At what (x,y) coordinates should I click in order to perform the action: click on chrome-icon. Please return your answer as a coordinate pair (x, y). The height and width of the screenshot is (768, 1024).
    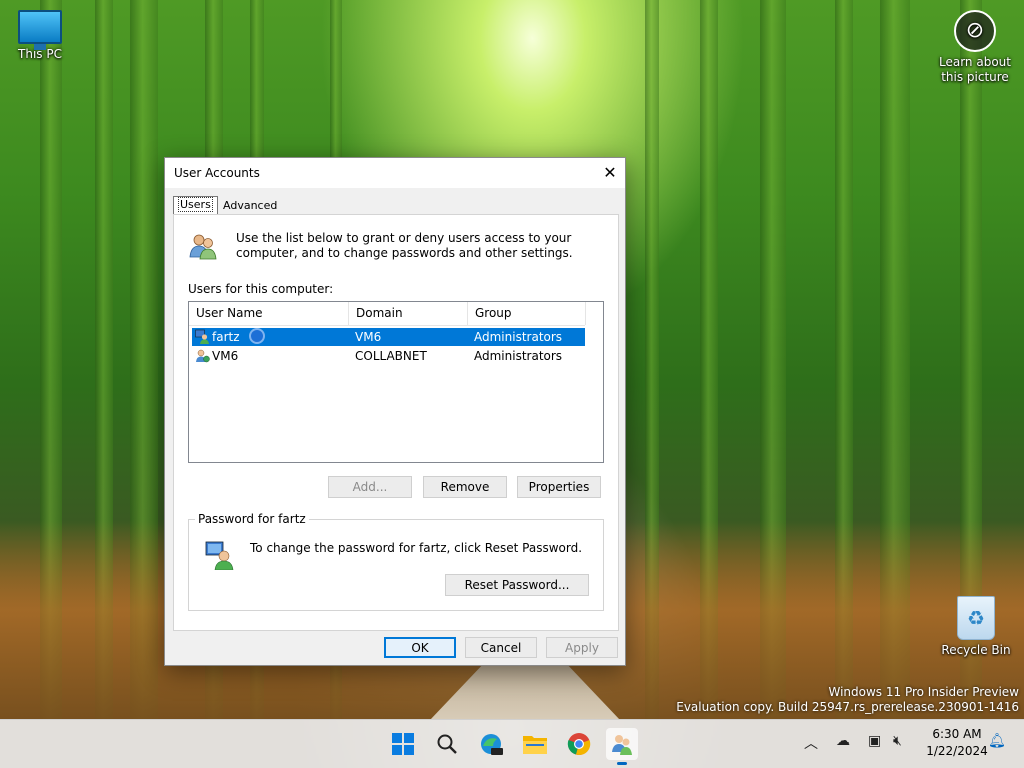
    Looking at the image, I should click on (579, 744).